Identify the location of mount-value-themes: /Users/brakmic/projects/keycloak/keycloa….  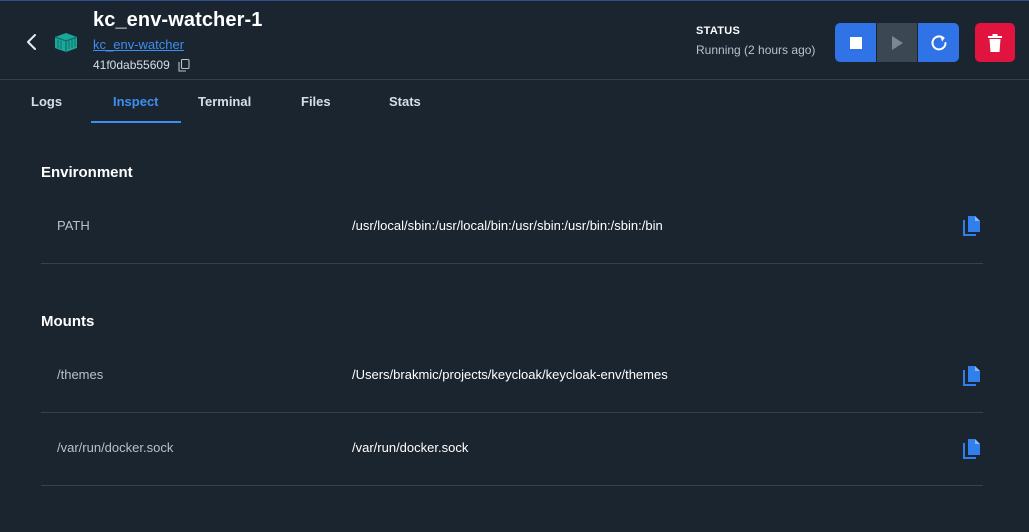
(510, 374).